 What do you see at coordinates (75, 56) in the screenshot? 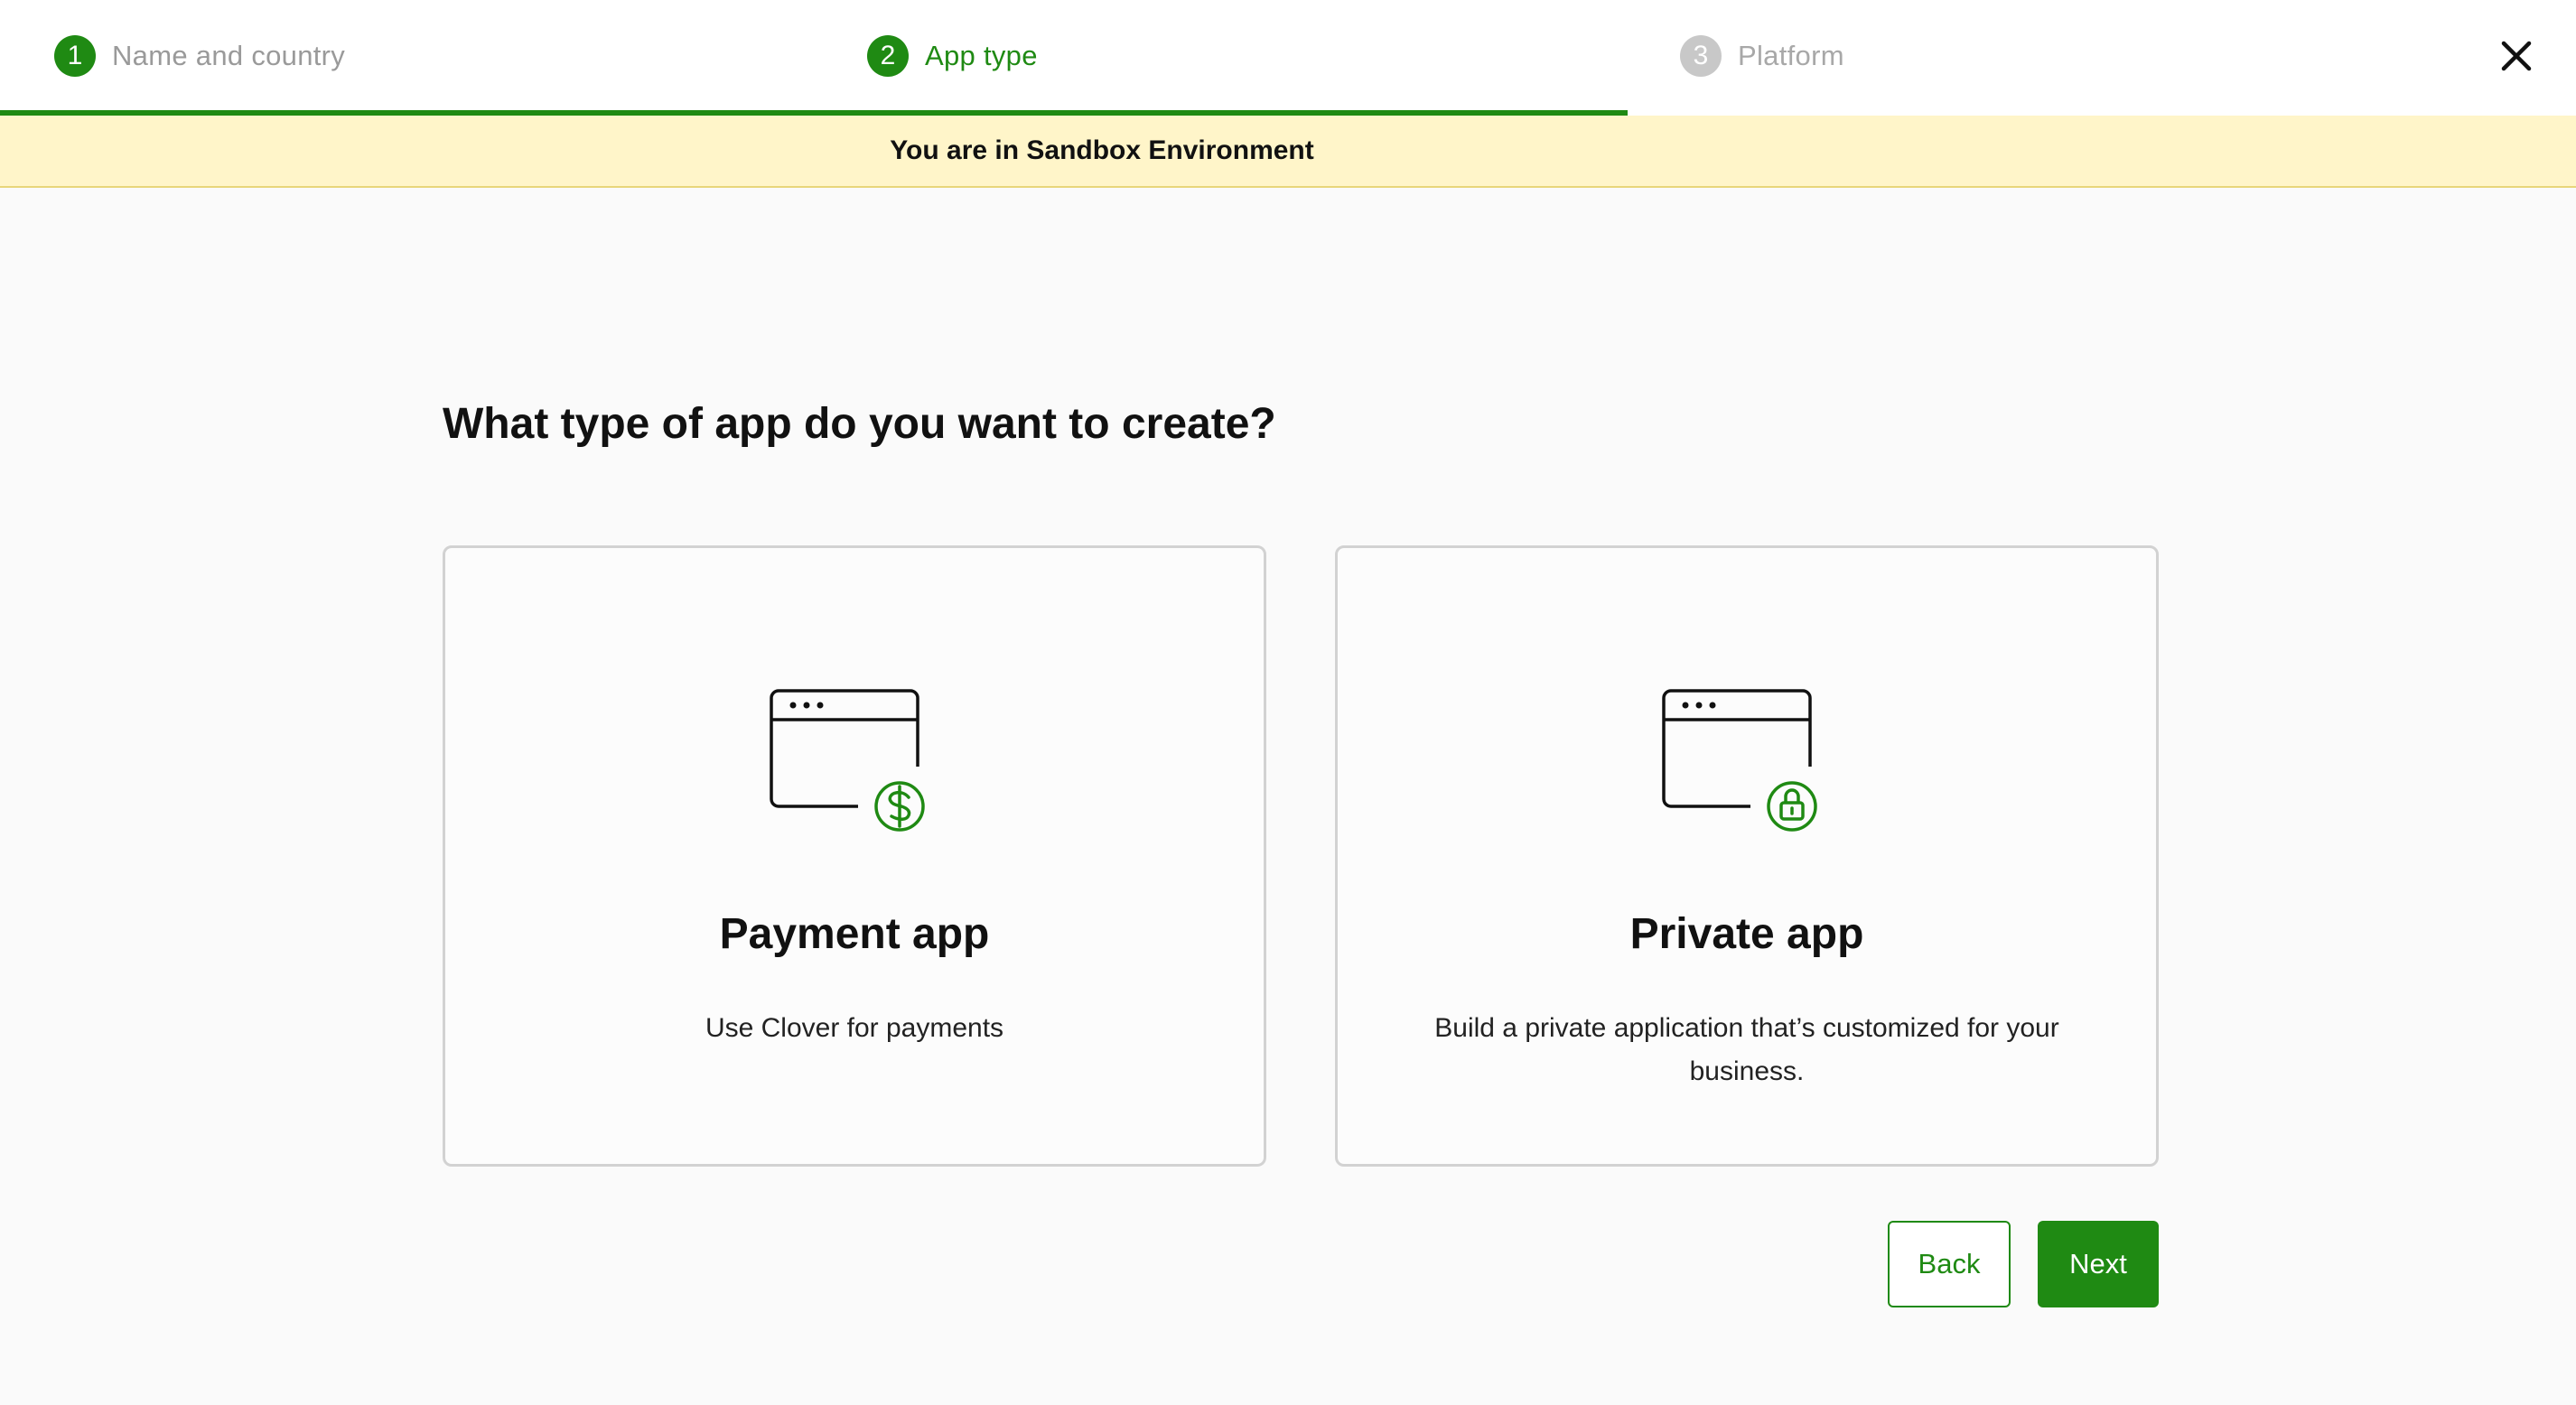
I see `step-number-badge: 1` at bounding box center [75, 56].